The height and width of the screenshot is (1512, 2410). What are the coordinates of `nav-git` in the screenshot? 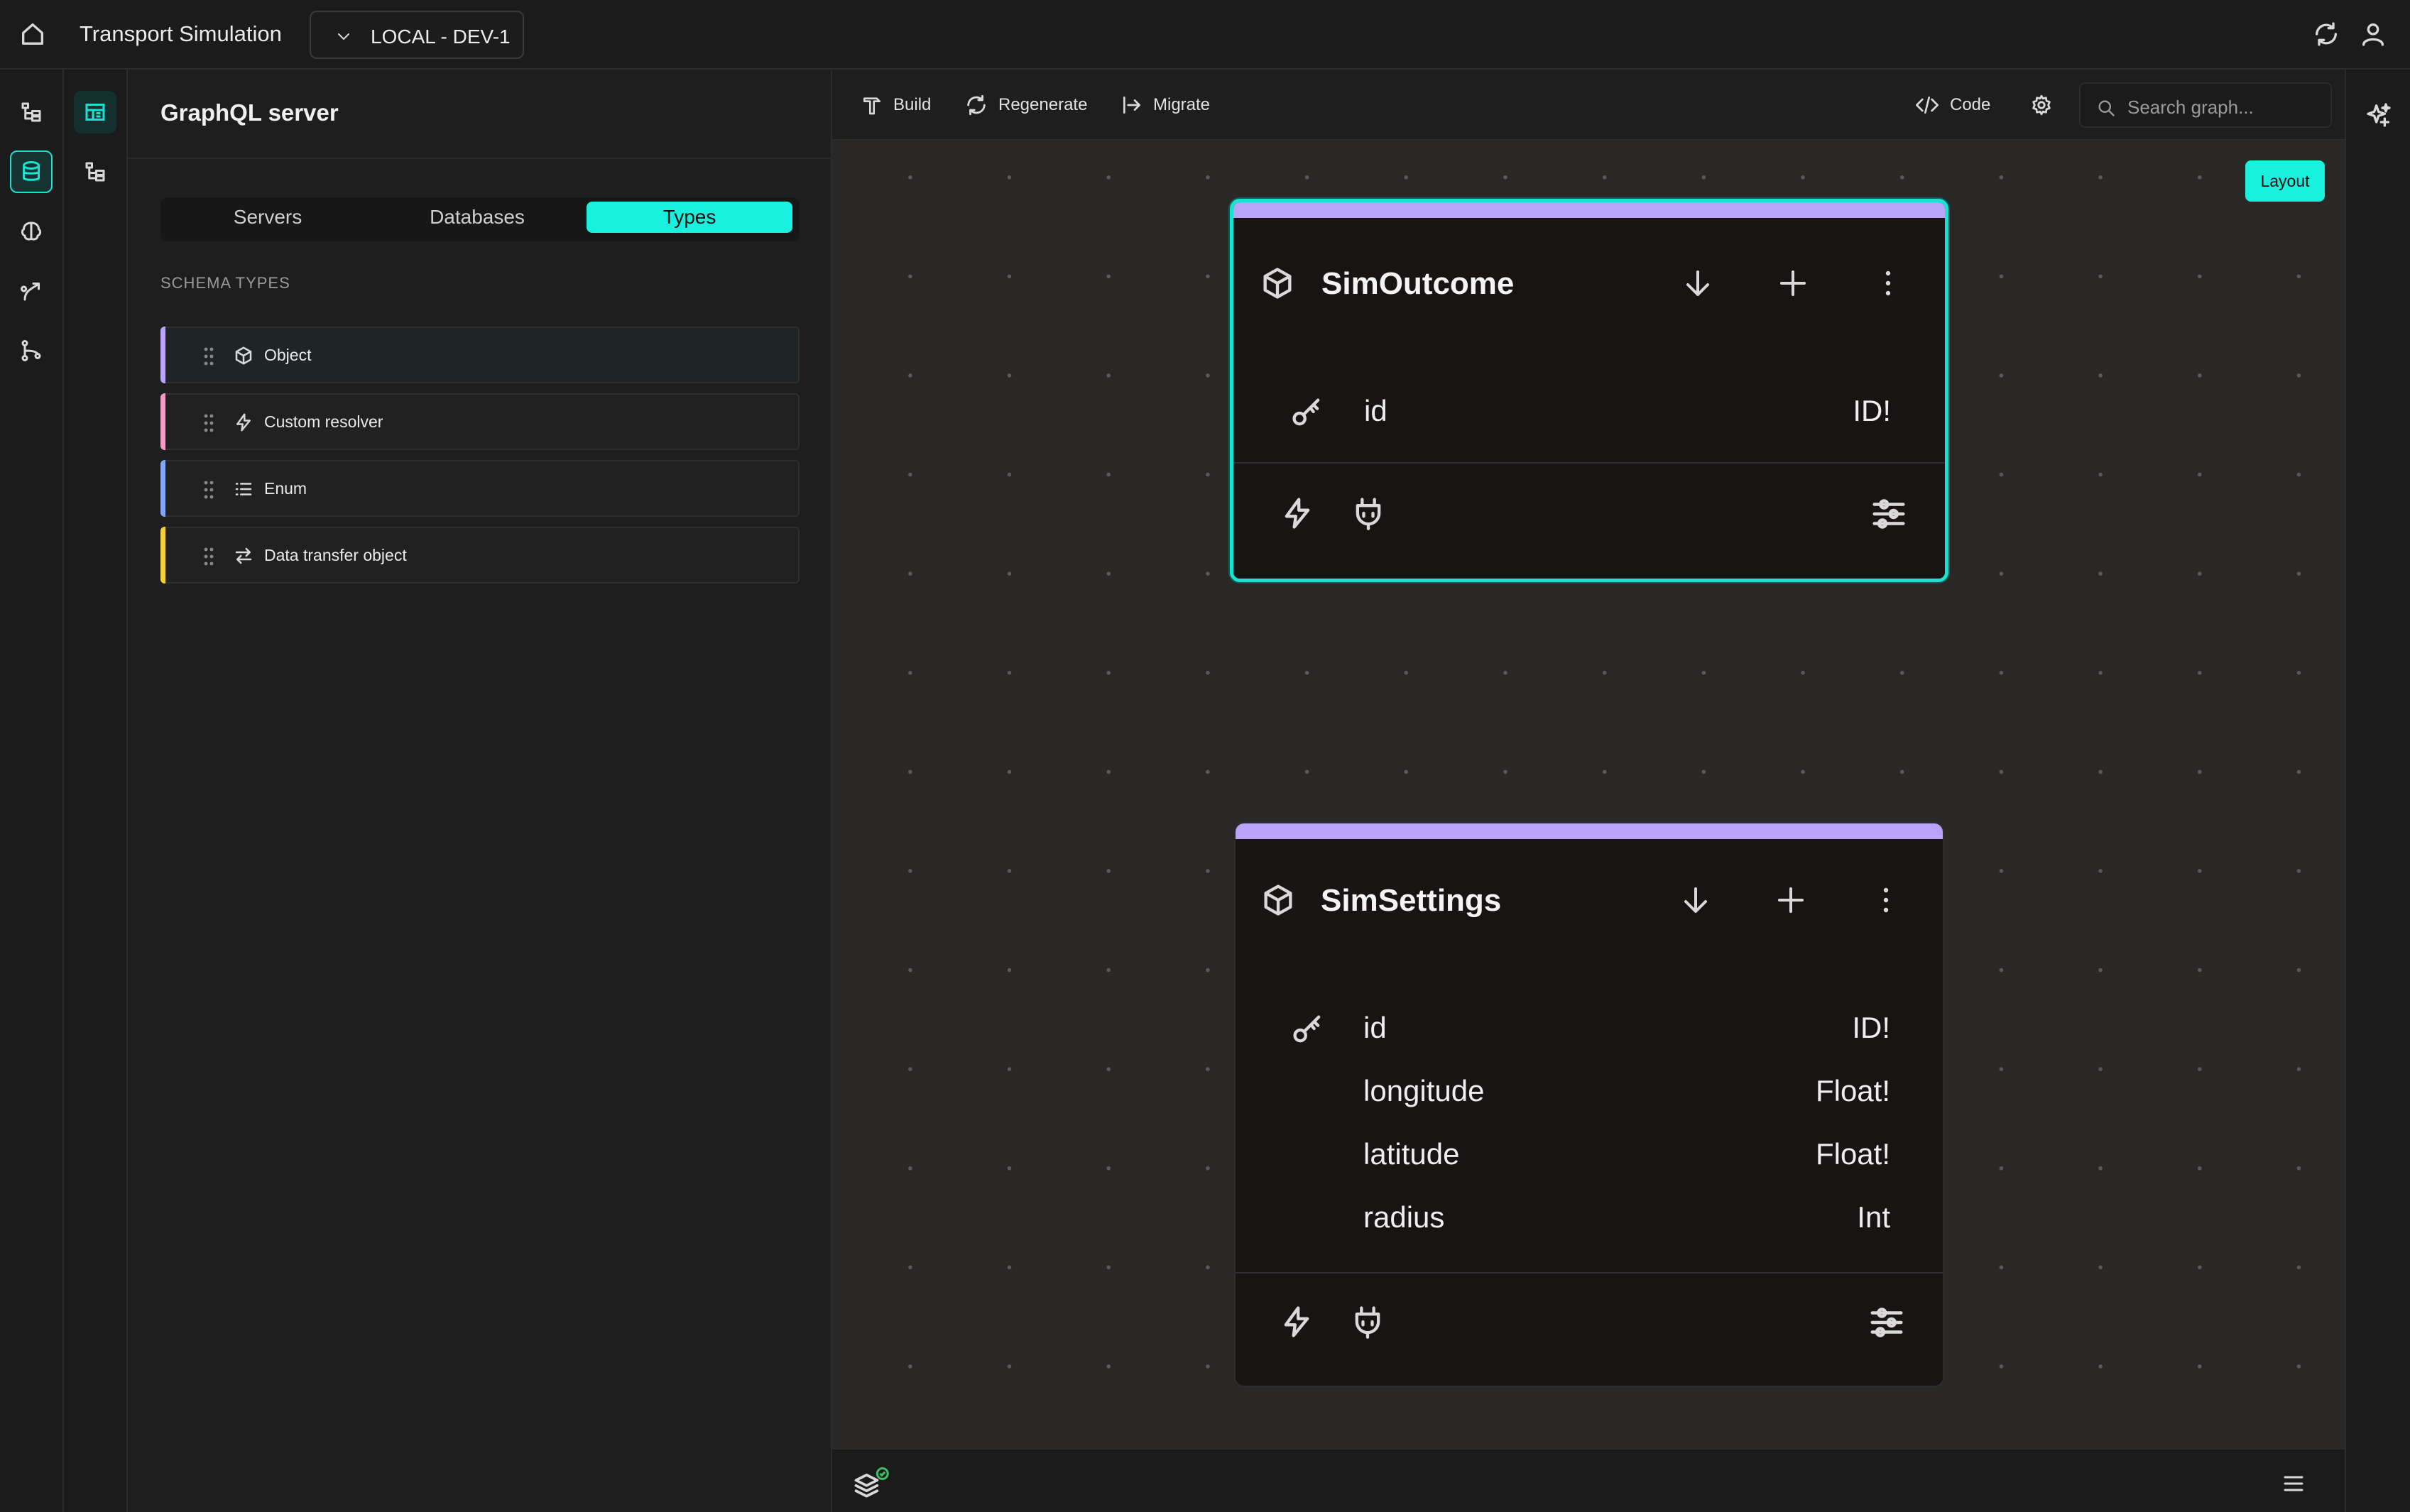 It's located at (31, 351).